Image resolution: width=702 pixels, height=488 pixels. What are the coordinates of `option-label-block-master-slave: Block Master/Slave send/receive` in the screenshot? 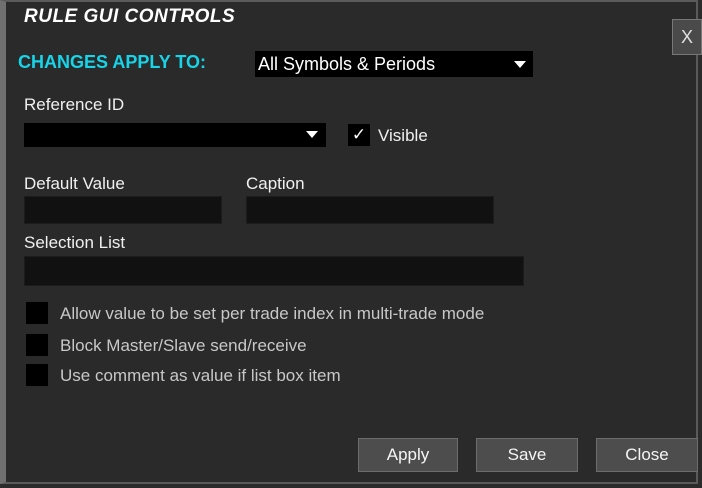 It's located at (183, 345).